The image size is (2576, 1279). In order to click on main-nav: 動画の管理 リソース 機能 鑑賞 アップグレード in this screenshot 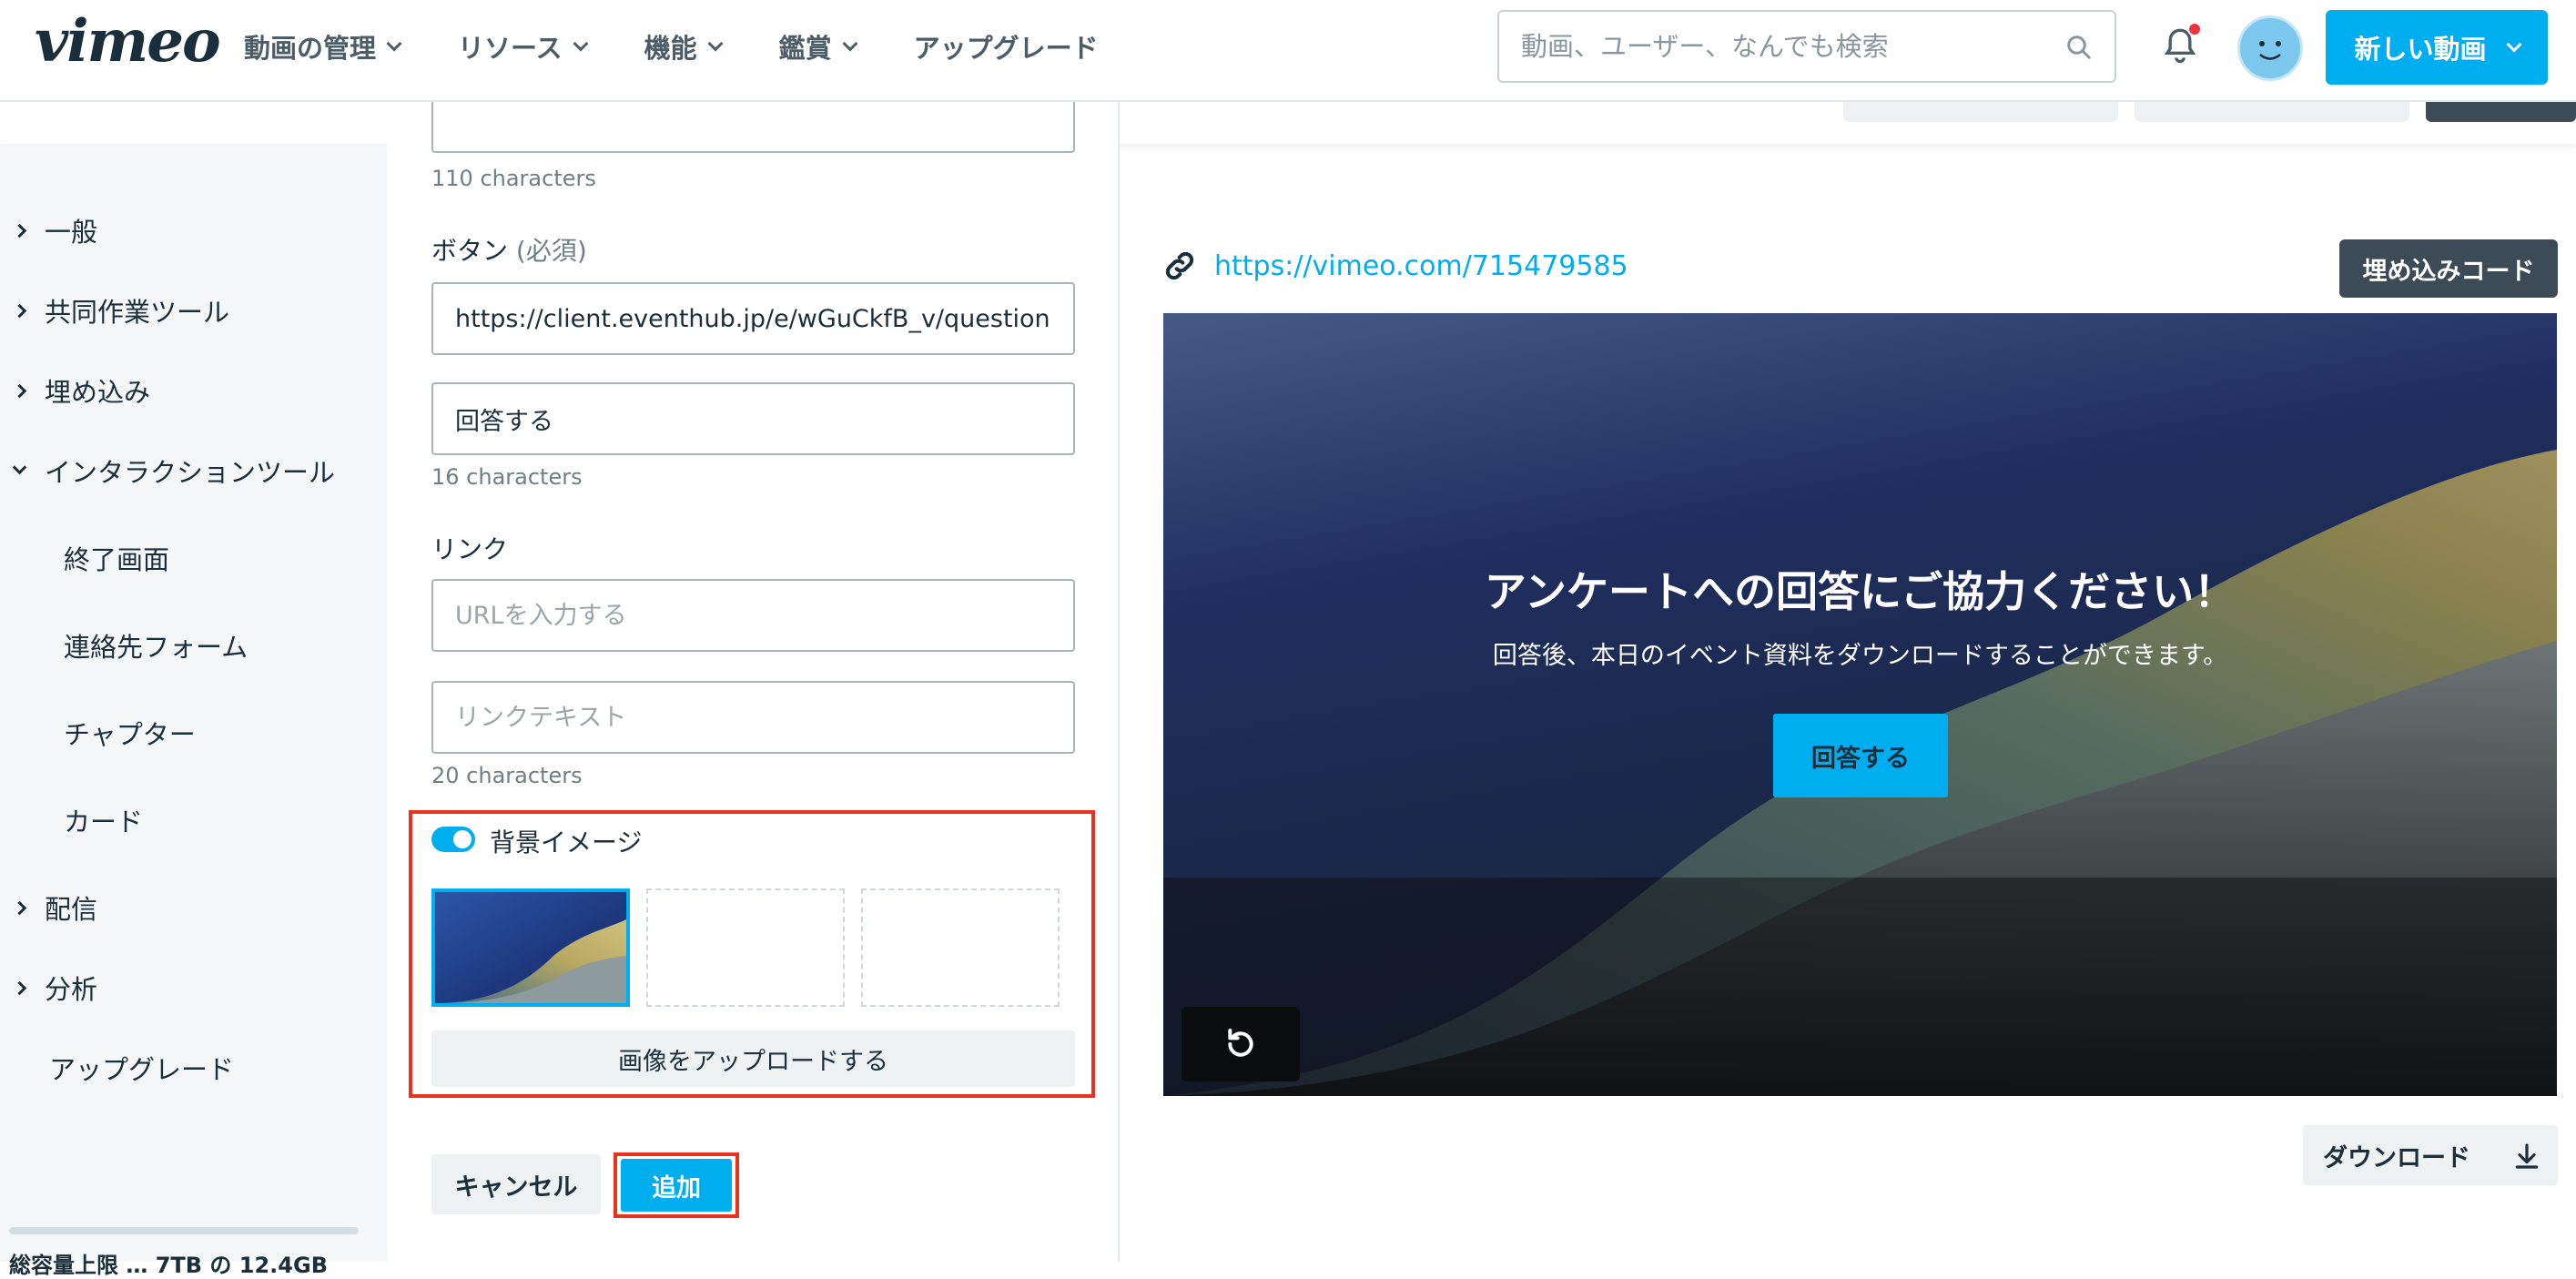, I will do `click(700, 46)`.